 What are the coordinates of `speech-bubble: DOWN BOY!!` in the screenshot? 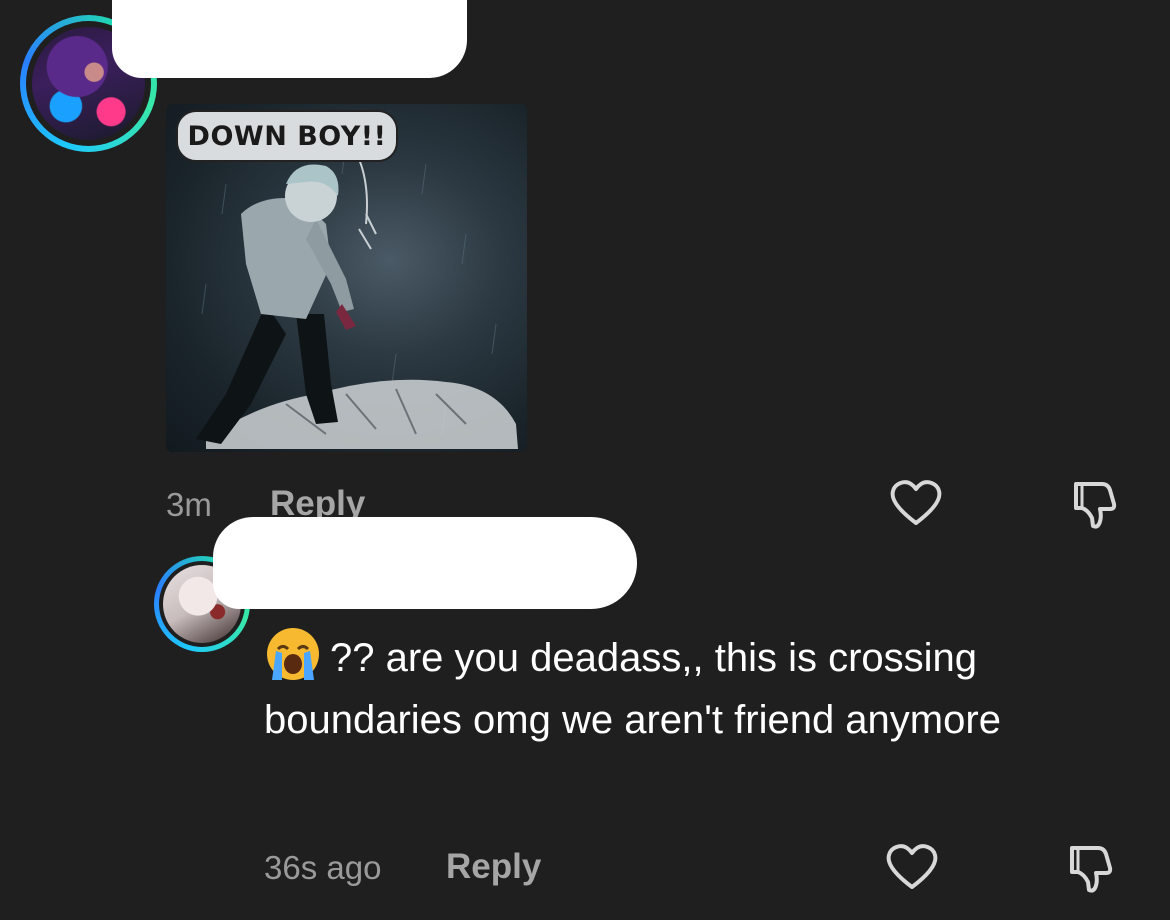 It's located at (287, 136).